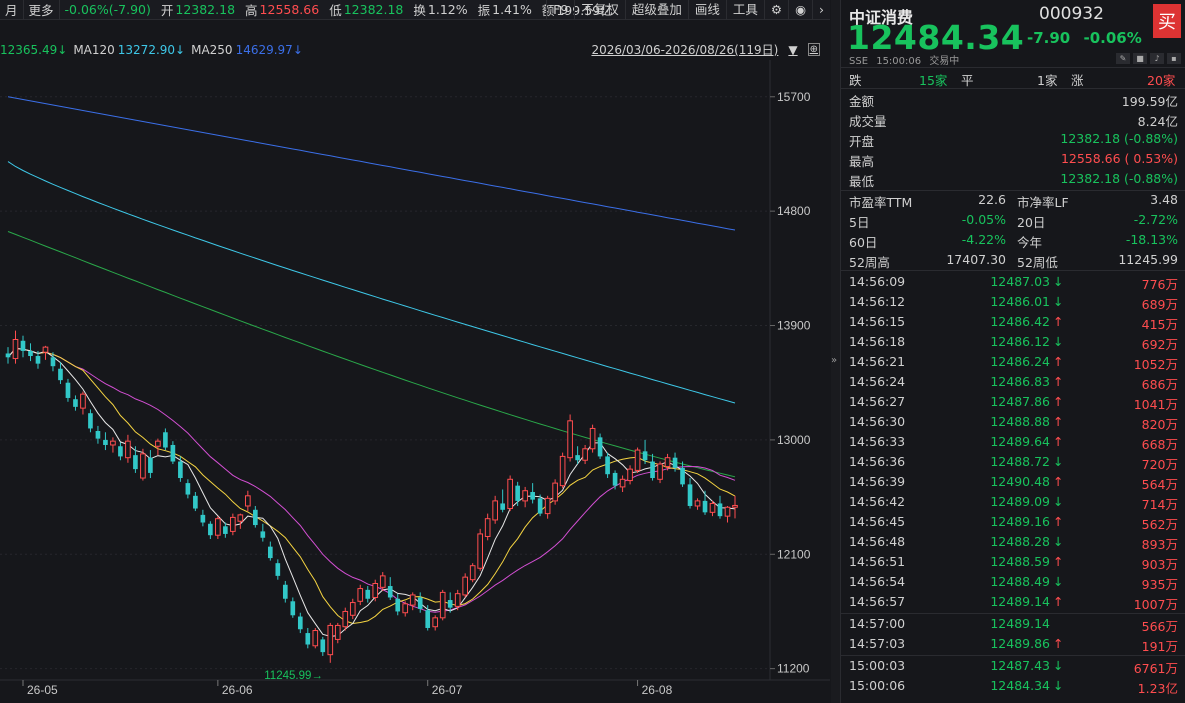 The width and height of the screenshot is (1185, 703). I want to click on tick-volume: 776万, so click(1159, 284).